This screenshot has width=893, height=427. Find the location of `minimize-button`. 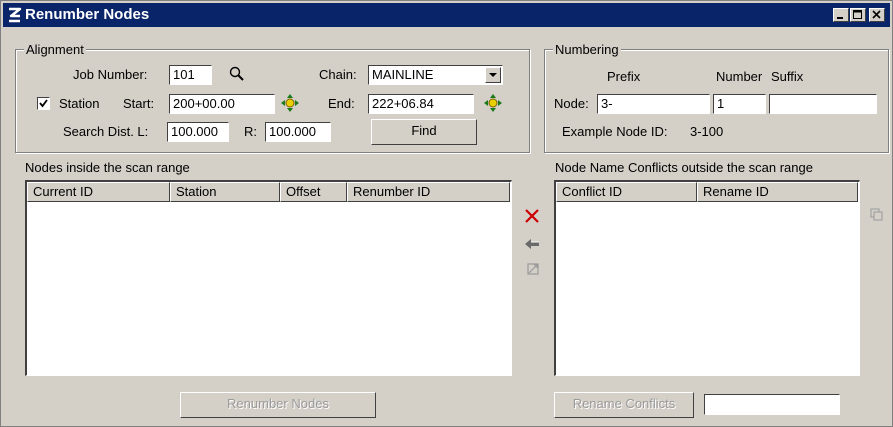

minimize-button is located at coordinates (841, 15).